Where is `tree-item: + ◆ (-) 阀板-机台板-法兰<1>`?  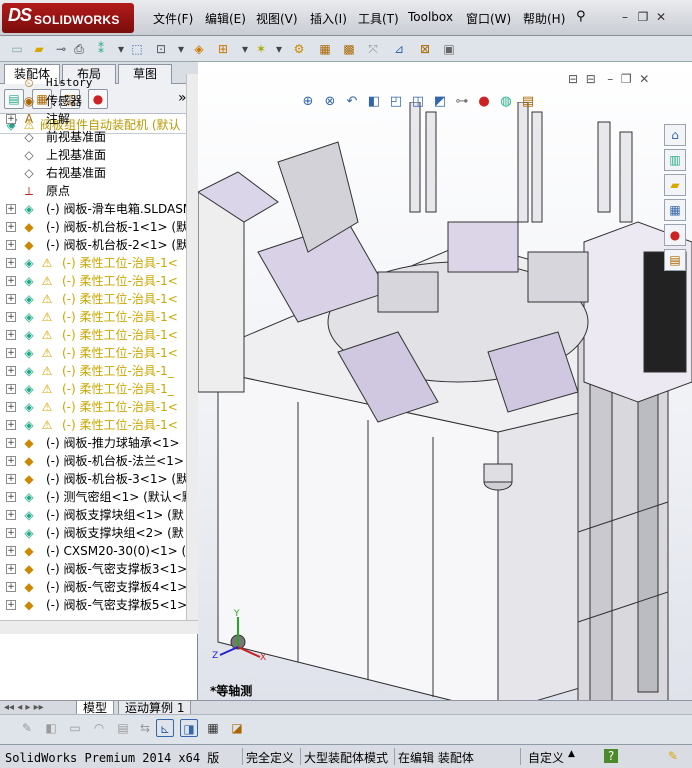
tree-item: + ◆ (-) 阀板-机台板-法兰<1> is located at coordinates (93, 461).